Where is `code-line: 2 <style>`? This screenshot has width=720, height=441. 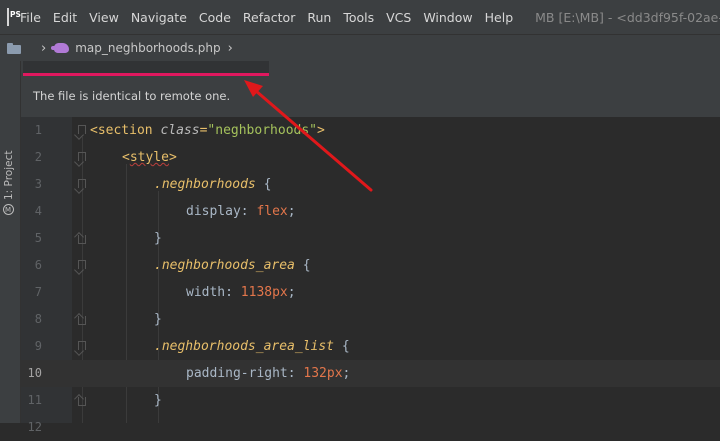 code-line: 2 <style> is located at coordinates (370, 157).